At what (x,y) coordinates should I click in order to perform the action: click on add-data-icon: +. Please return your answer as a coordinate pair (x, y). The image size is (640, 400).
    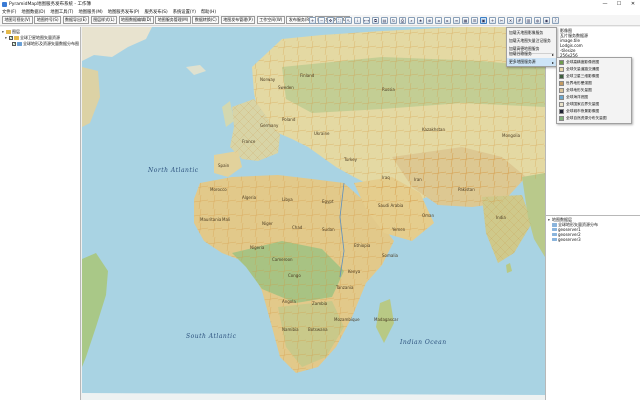
    Looking at the image, I should click on (492, 20).